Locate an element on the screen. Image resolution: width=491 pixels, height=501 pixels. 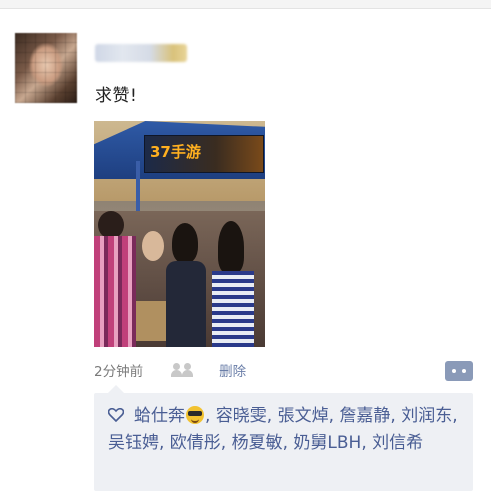
post-text: 求赞! is located at coordinates (116, 96).